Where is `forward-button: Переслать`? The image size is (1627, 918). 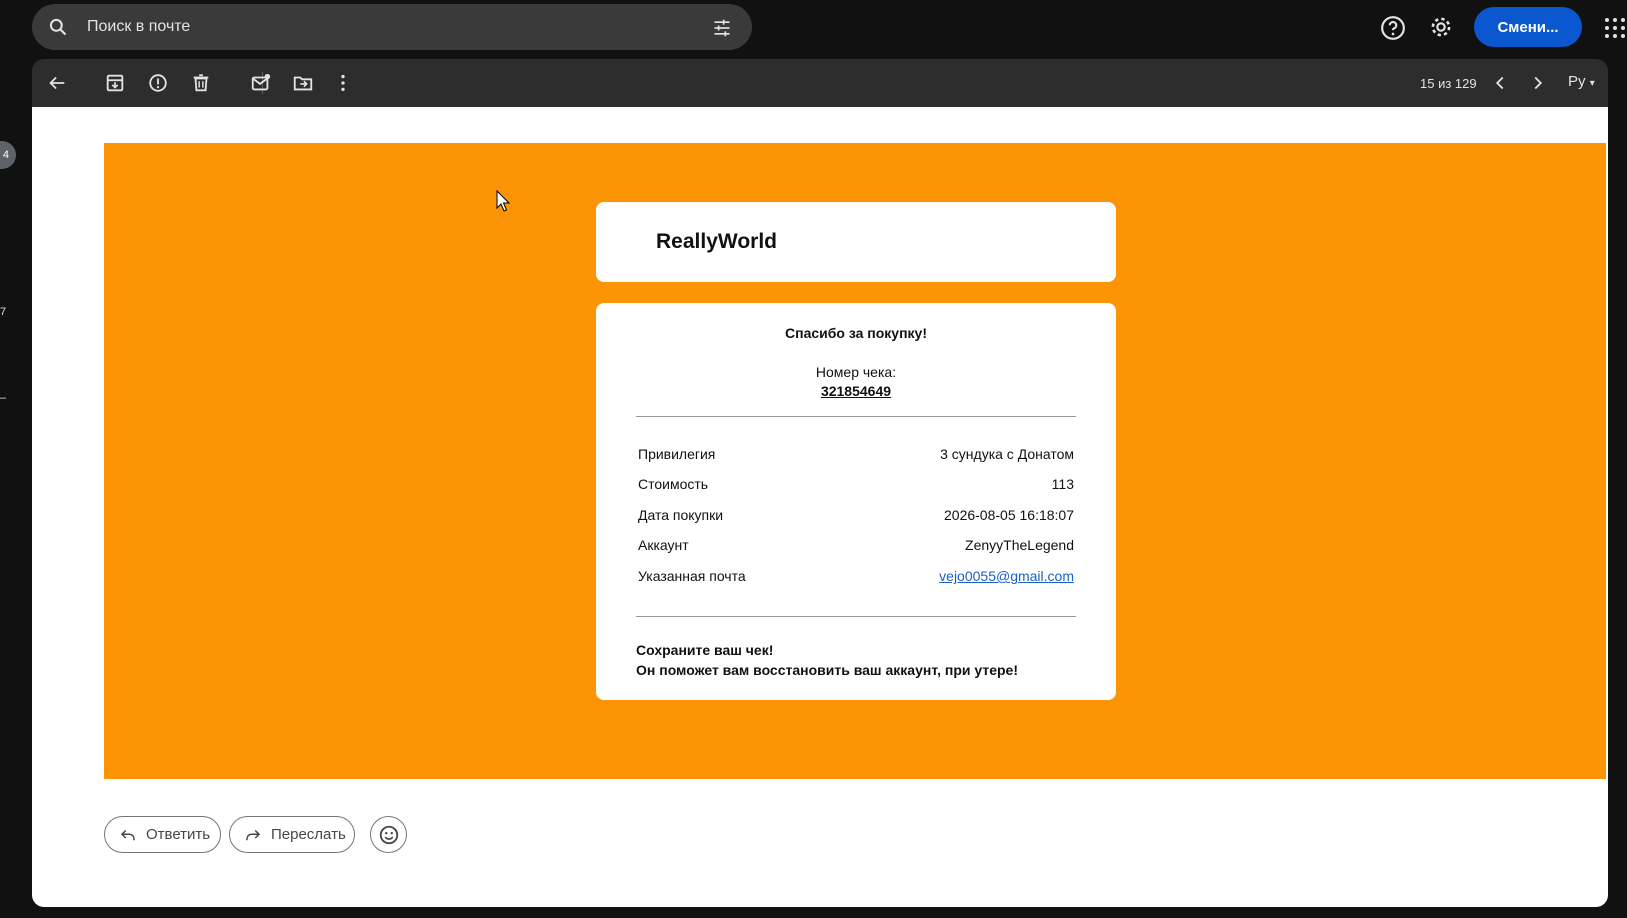 forward-button: Переслать is located at coordinates (292, 834).